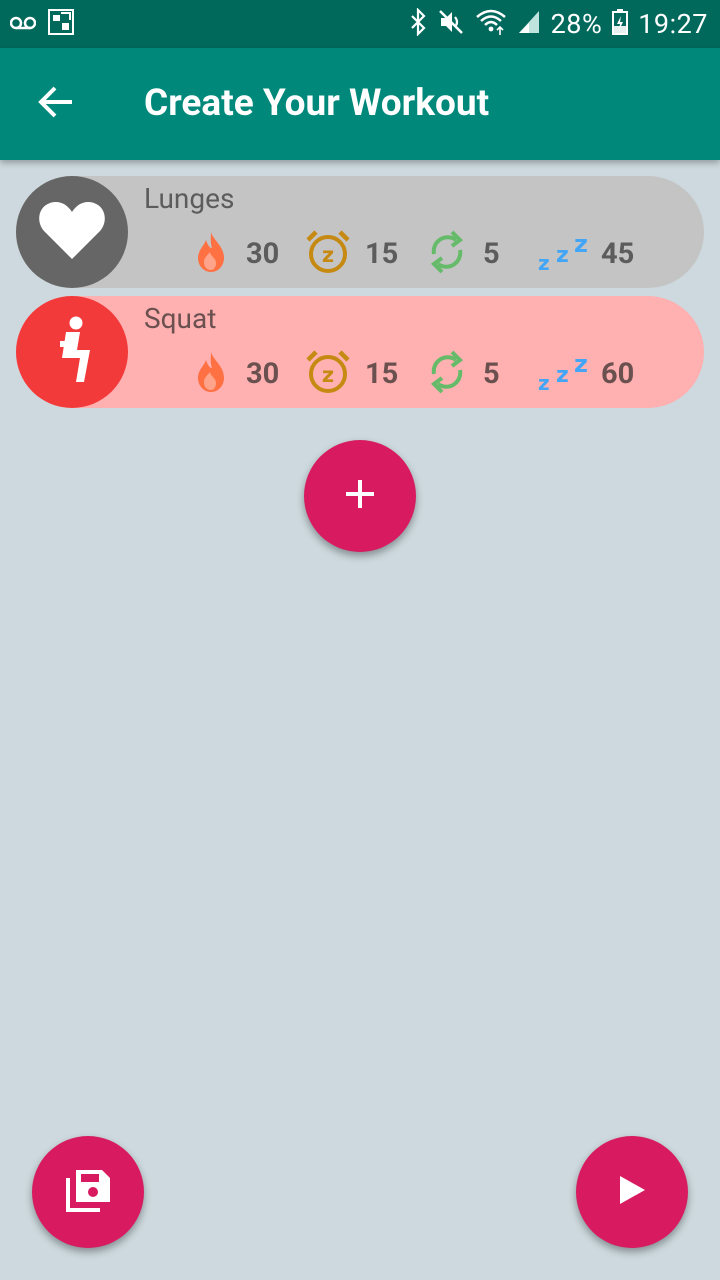 This screenshot has height=1280, width=720. What do you see at coordinates (576, 24) in the screenshot?
I see `battery-percent: 28%` at bounding box center [576, 24].